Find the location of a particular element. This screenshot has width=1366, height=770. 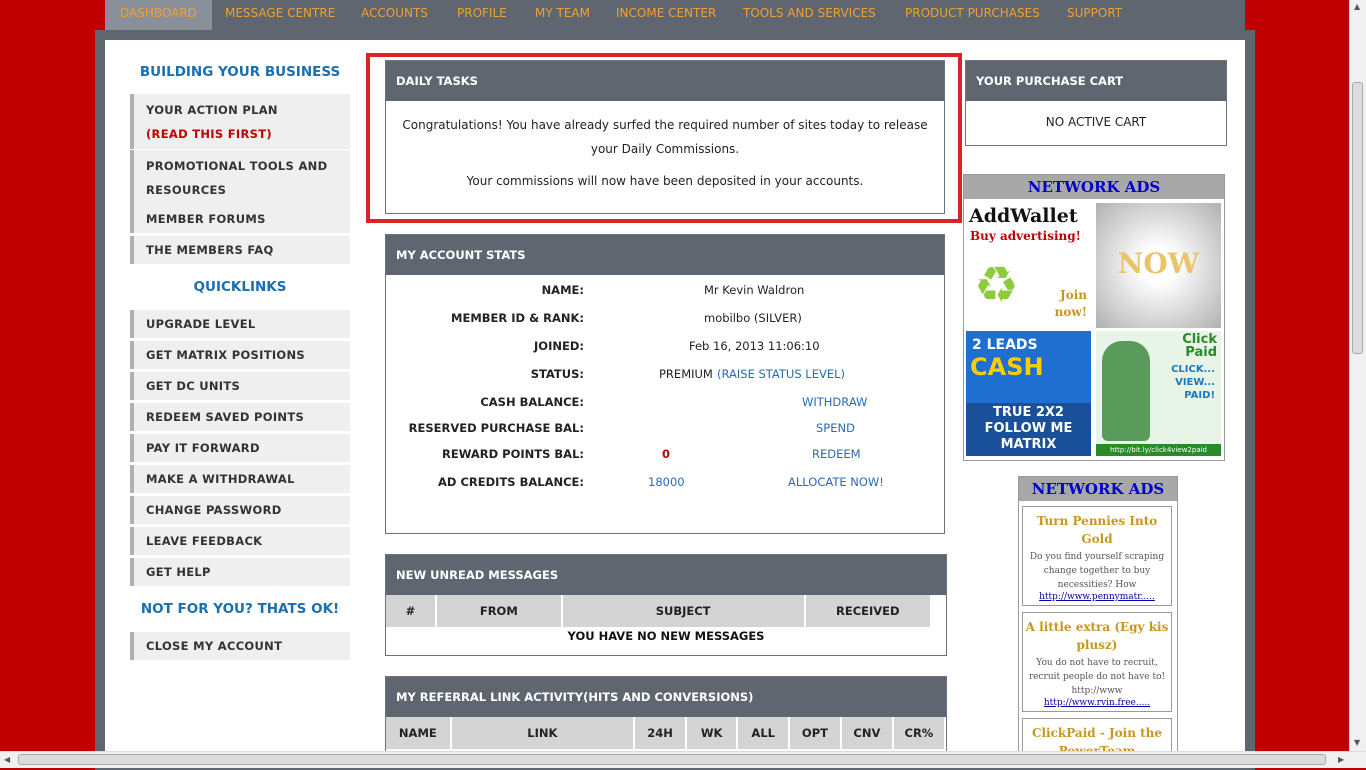

horizontal-scrollbar: ◀ ▶ is located at coordinates (683, 759).